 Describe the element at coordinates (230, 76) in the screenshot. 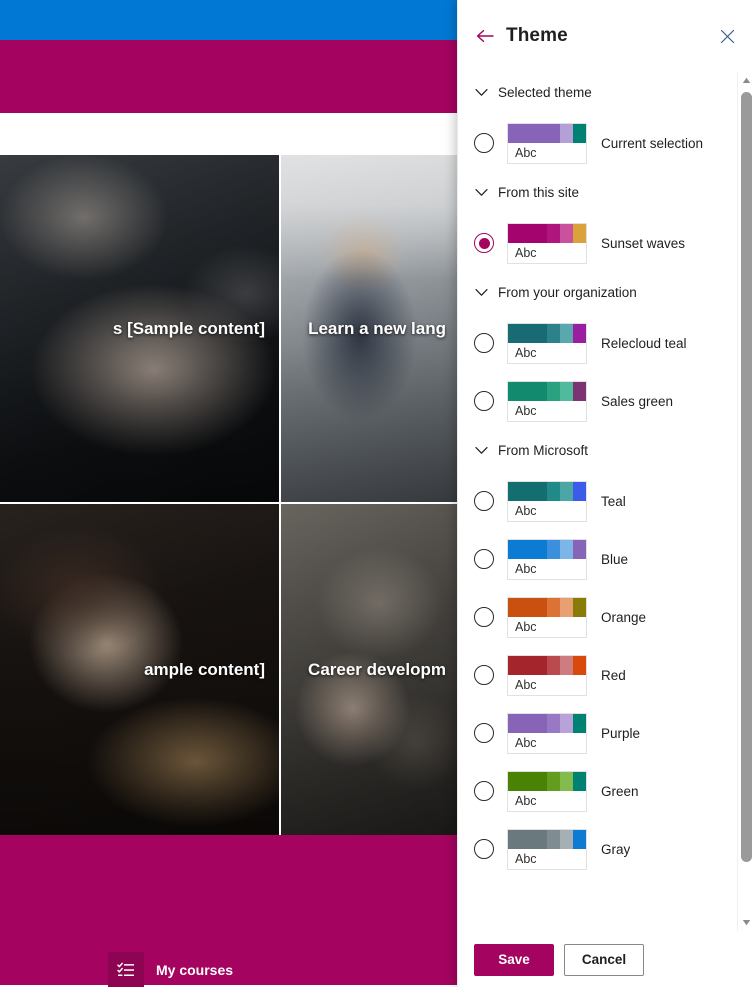

I see `site-hero-banner` at that location.